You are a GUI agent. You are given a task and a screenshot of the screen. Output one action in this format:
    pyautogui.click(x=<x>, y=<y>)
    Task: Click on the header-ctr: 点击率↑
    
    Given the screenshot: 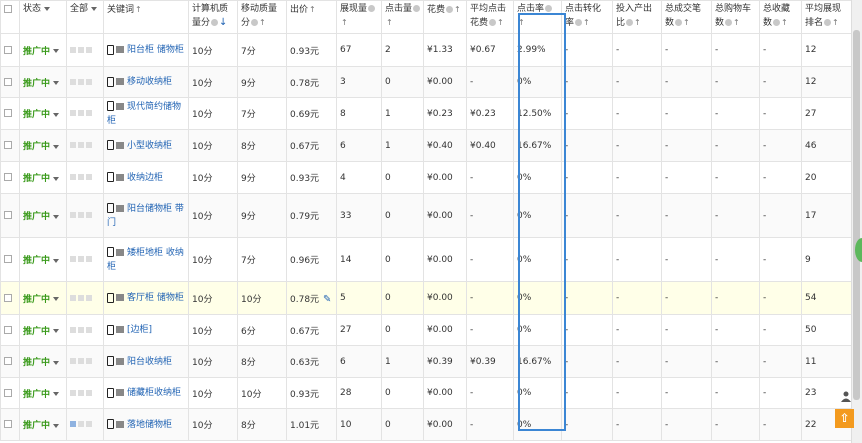 What is the action you would take?
    pyautogui.click(x=537, y=17)
    